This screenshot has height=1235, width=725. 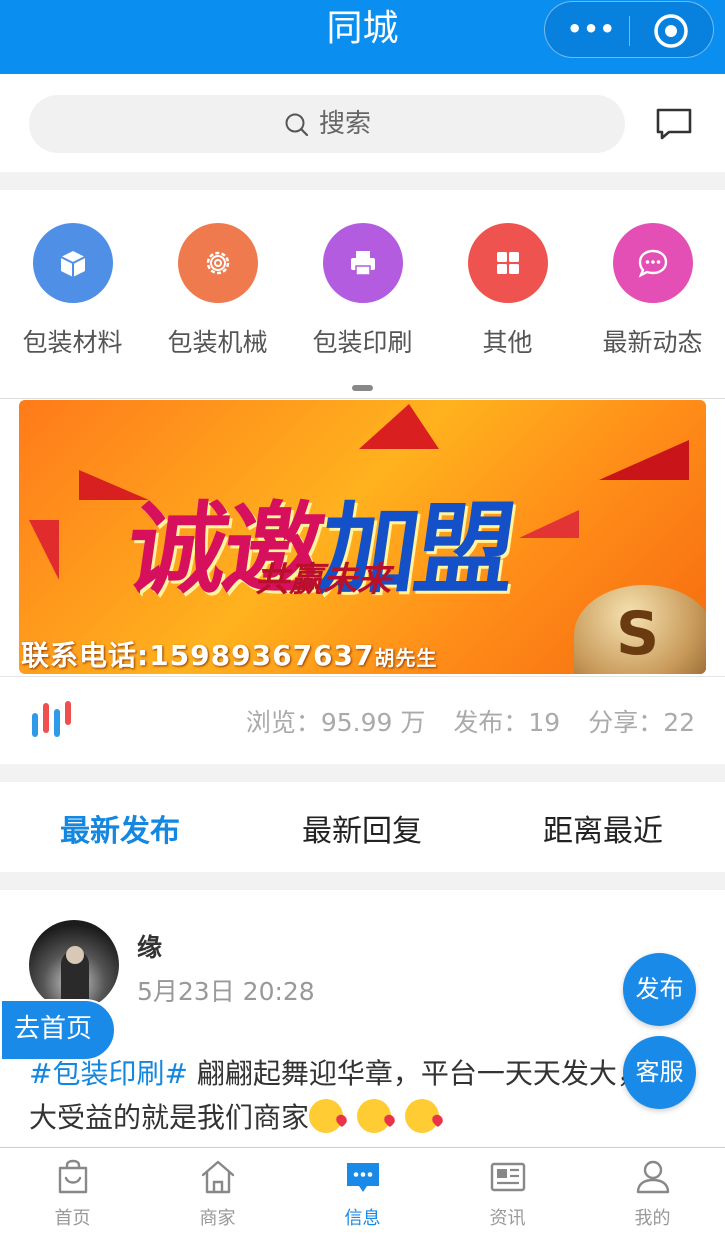 I want to click on category-item-packaging-printing: 包装印刷, so click(x=362, y=291).